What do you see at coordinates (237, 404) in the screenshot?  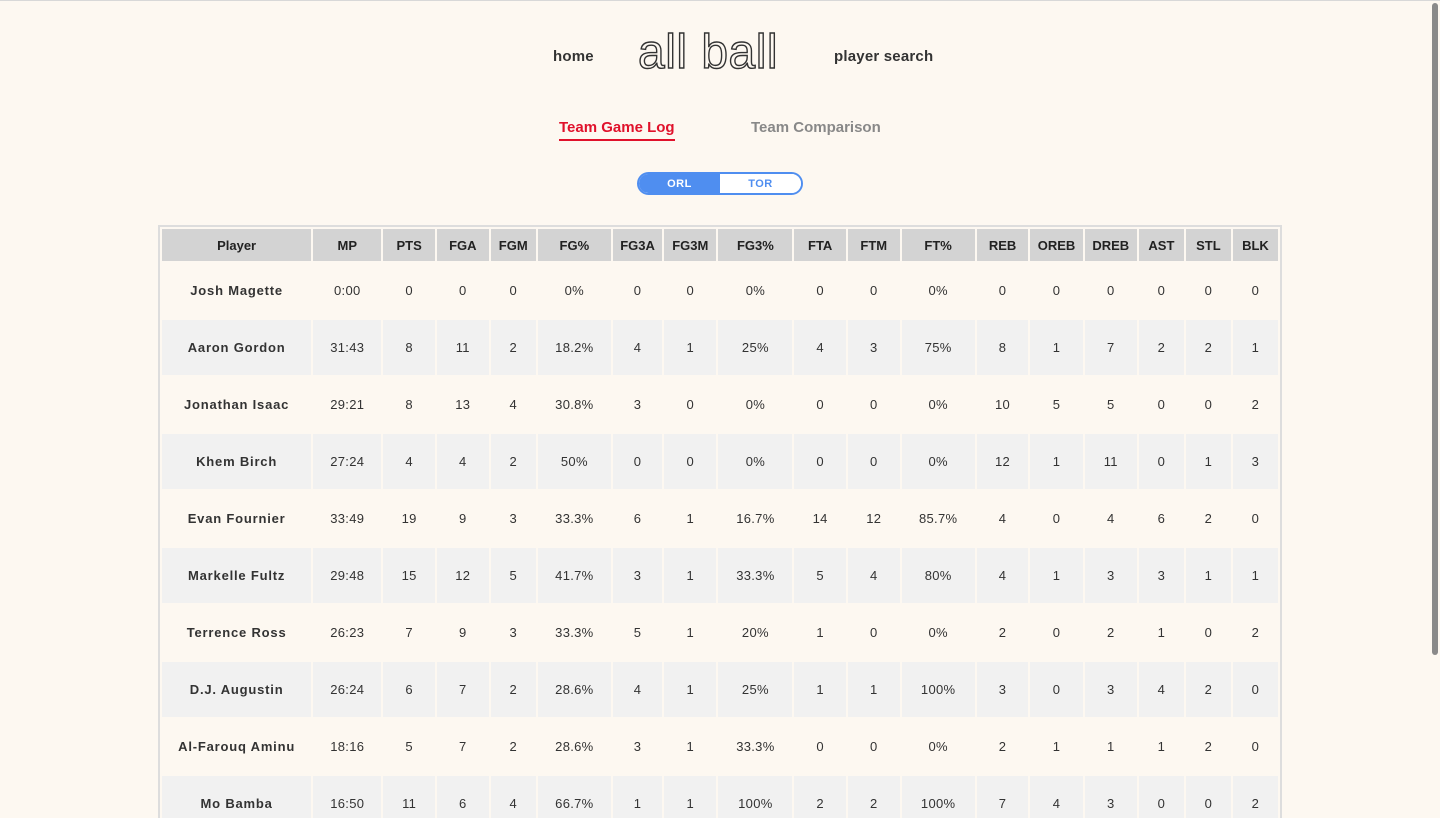 I see `player-name-cell: Jonathan Isaac` at bounding box center [237, 404].